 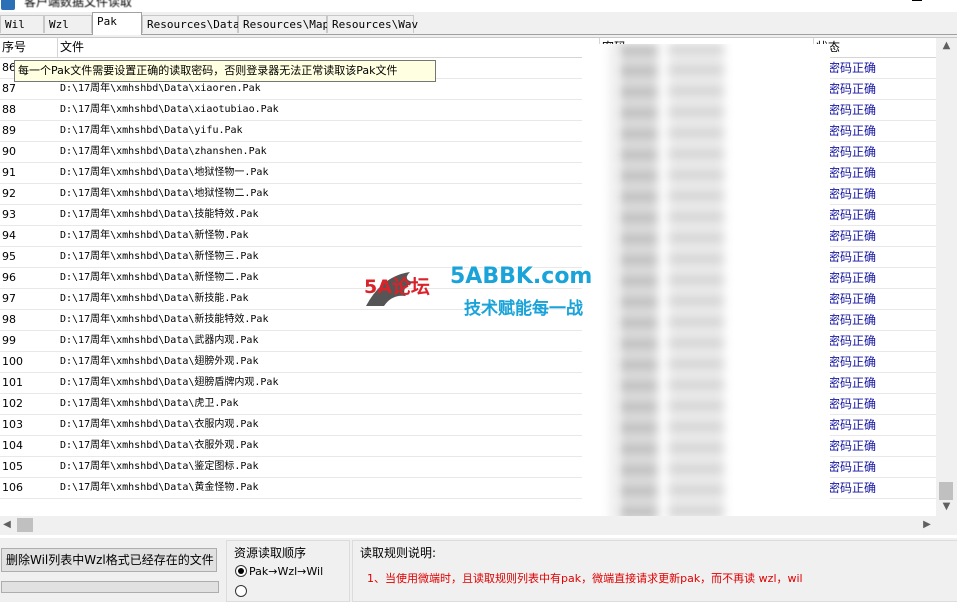 What do you see at coordinates (159, 424) in the screenshot?
I see `row-file-path: D:\17周年\xmhshbd\Data\衣服内观.Pak` at bounding box center [159, 424].